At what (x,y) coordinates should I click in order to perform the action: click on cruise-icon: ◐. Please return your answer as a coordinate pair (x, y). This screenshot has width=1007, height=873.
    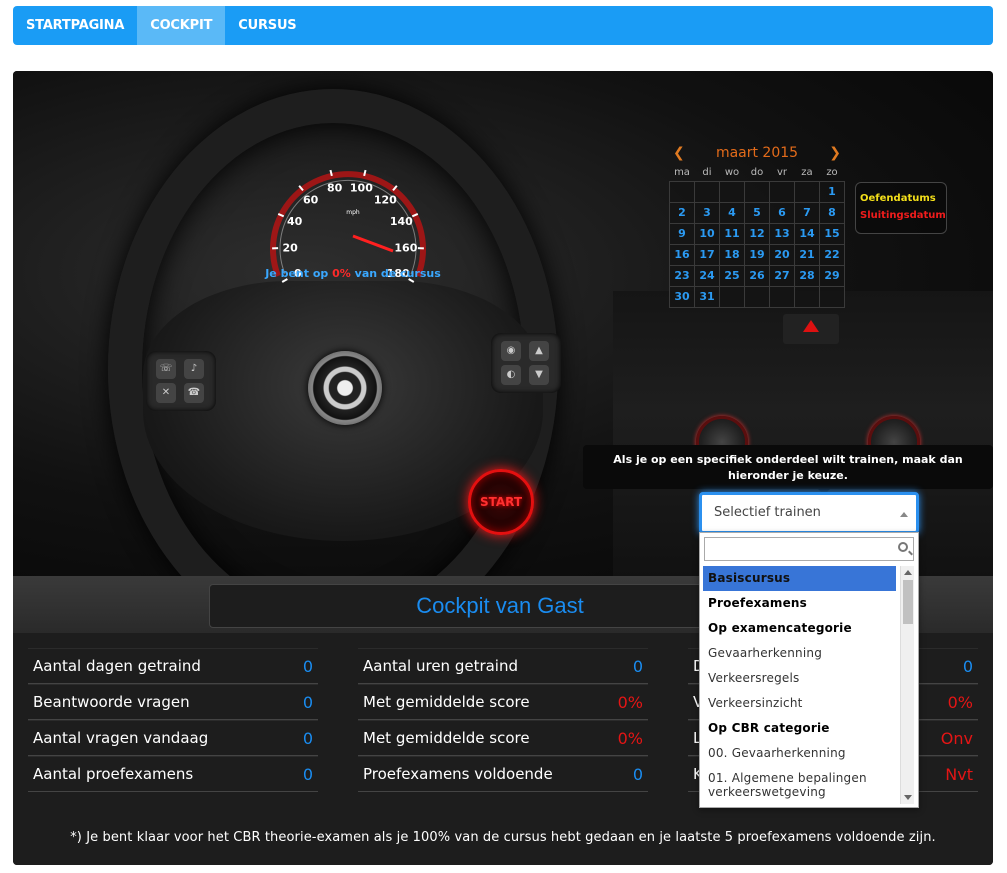
    Looking at the image, I should click on (511, 375).